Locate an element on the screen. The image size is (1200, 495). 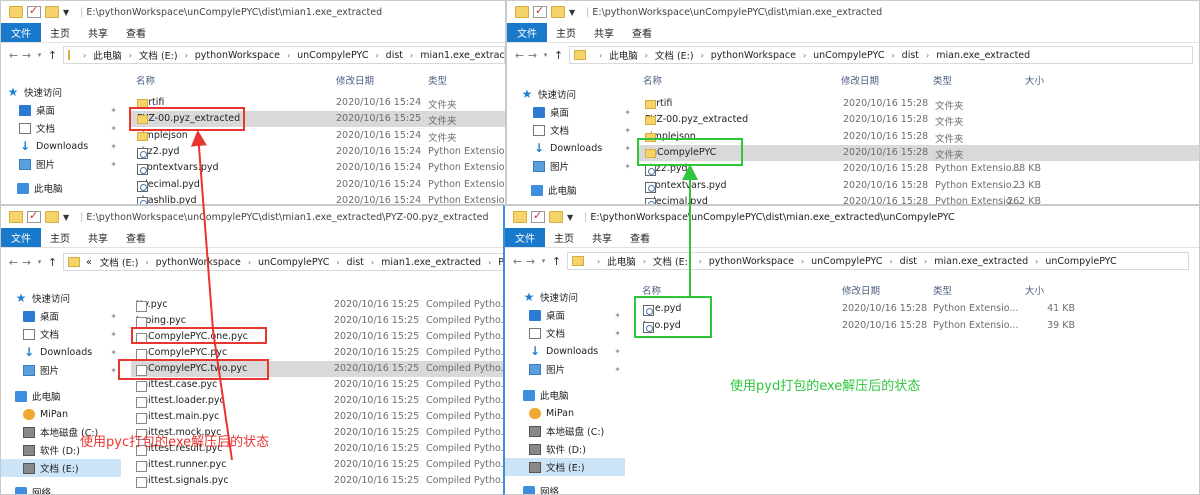
nav-quick-access: ★ 快速访问 is located at coordinates (61, 92).